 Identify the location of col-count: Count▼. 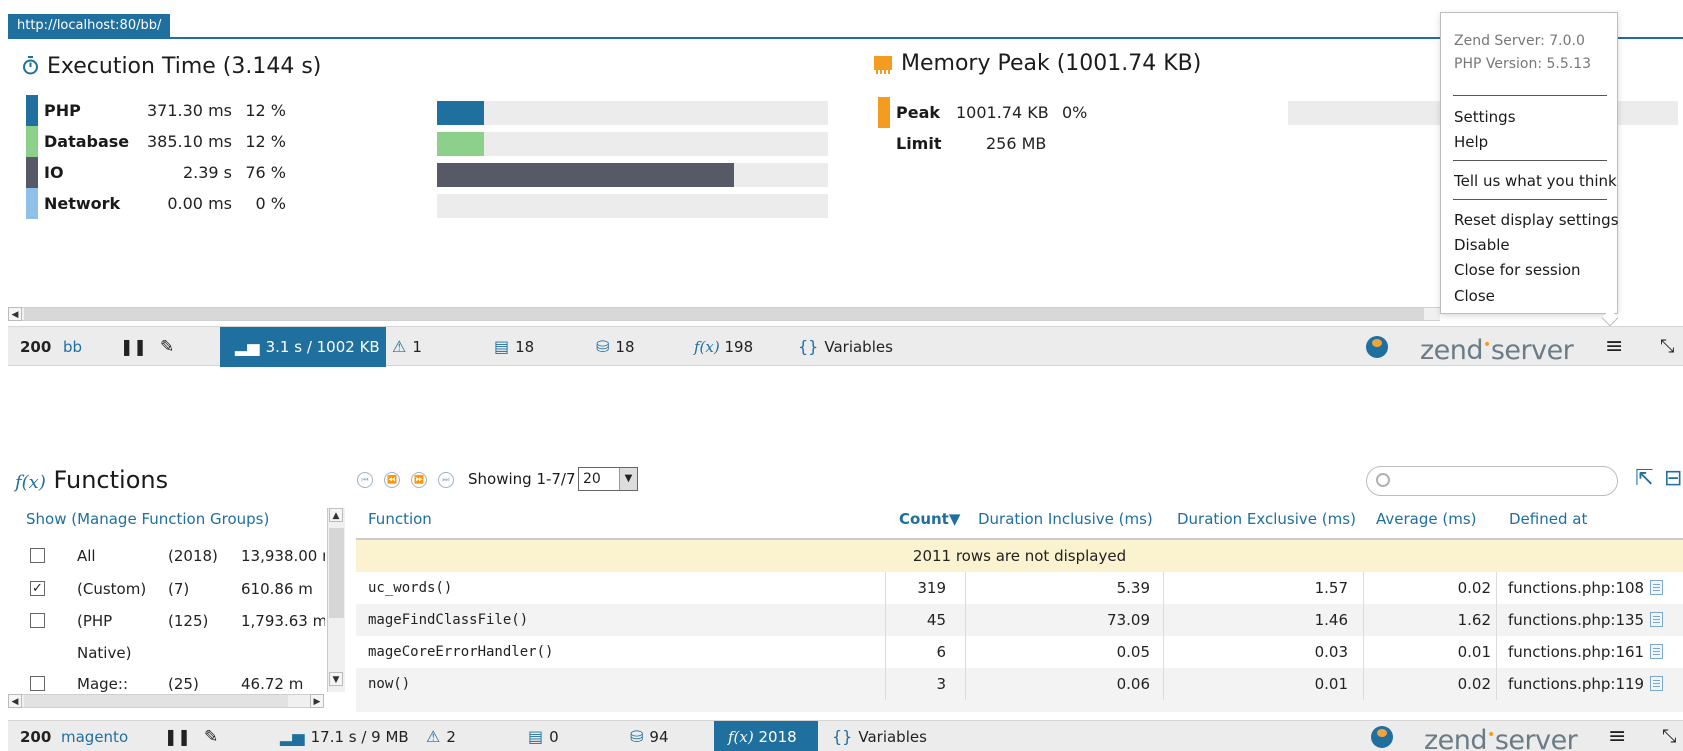
(929, 519).